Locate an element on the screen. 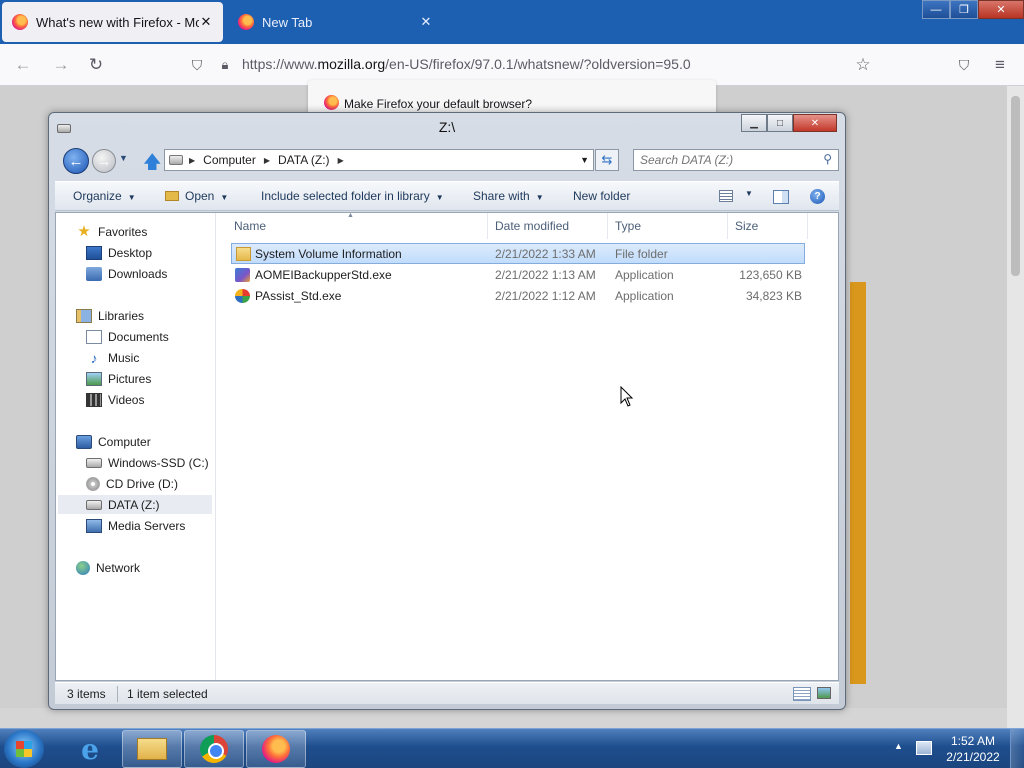  nav-windows-ssd: Windows-SSD (C:) is located at coordinates (147, 462).